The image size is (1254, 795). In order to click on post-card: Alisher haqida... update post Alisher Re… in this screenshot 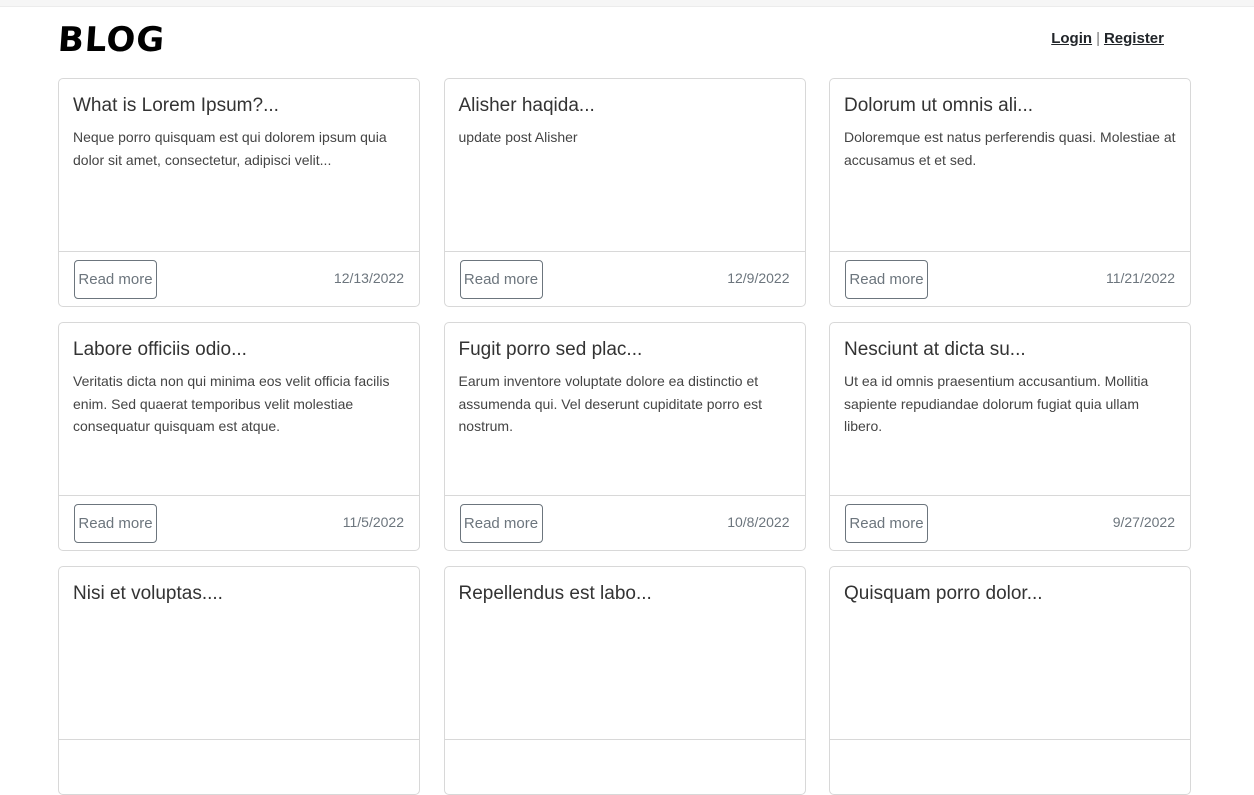, I will do `click(624, 192)`.